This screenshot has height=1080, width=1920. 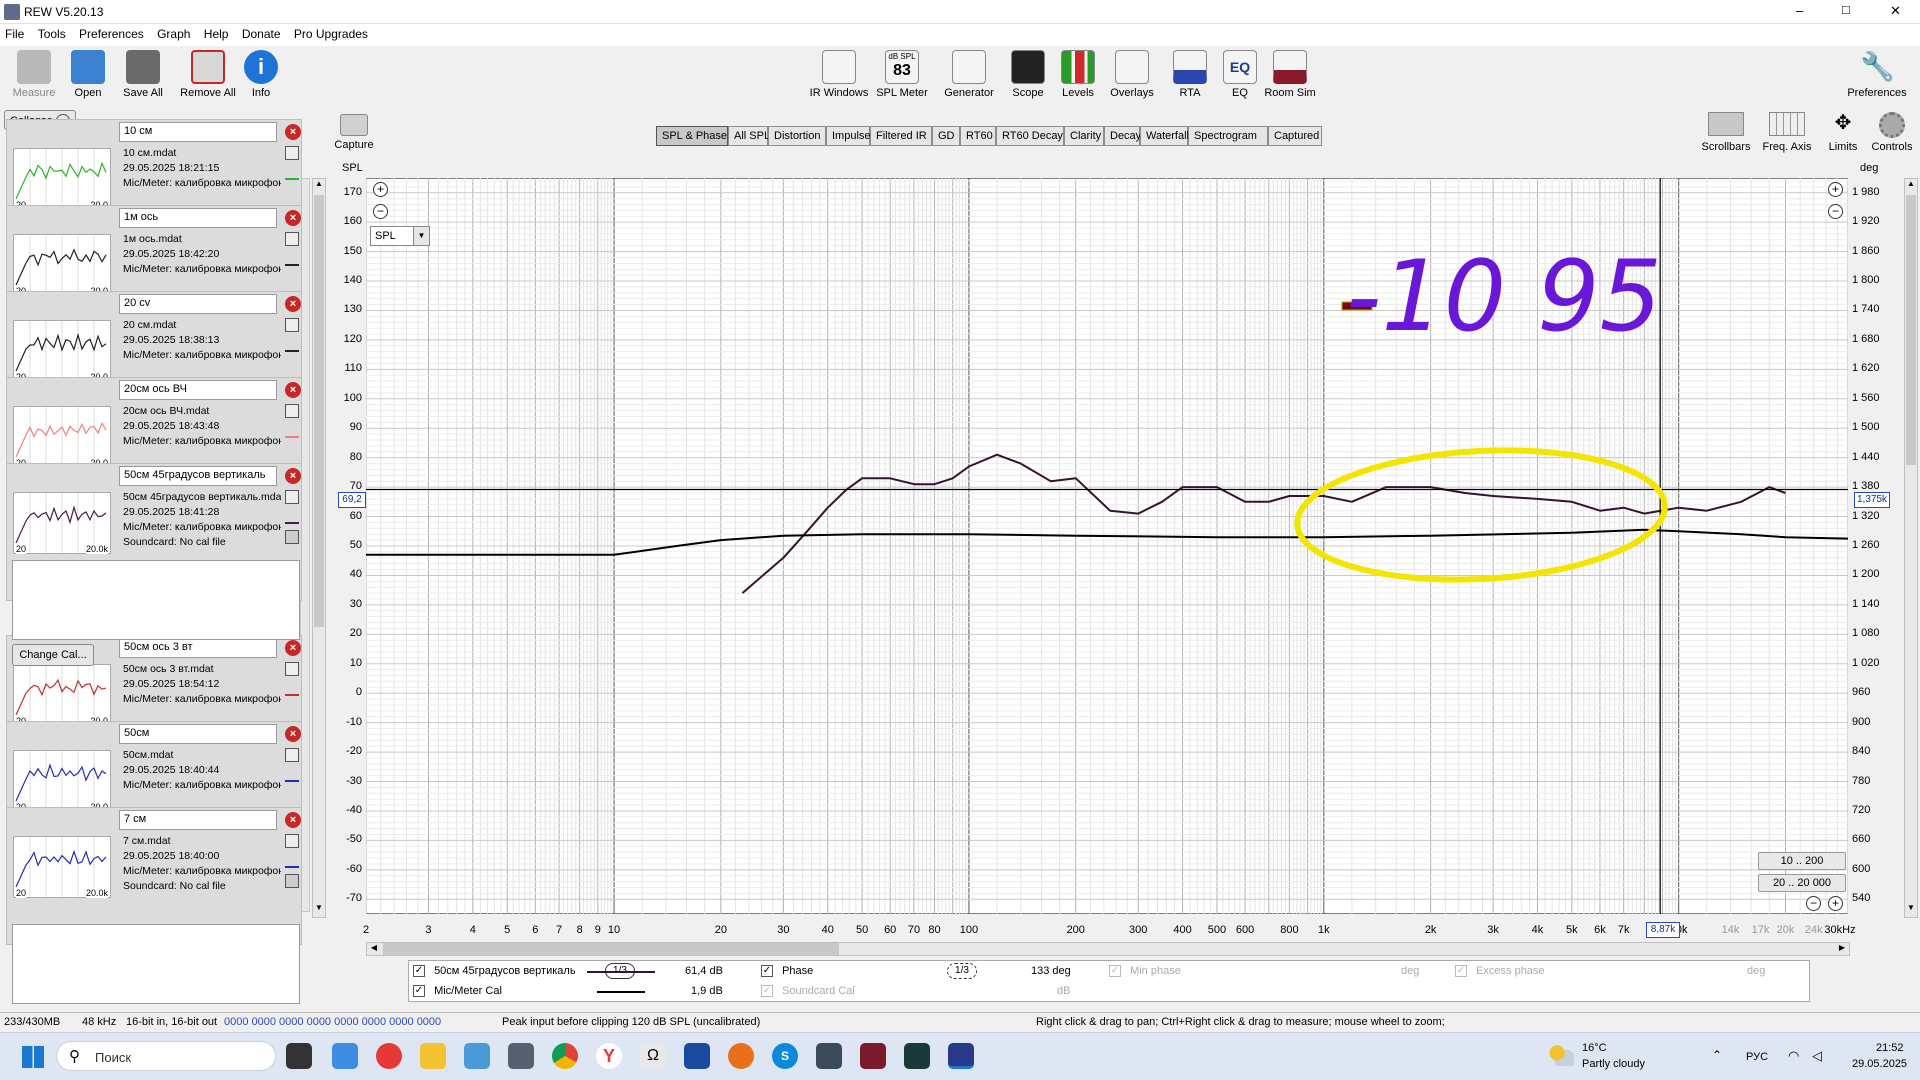 What do you see at coordinates (261, 32) in the screenshot?
I see `menu-donate: Donate` at bounding box center [261, 32].